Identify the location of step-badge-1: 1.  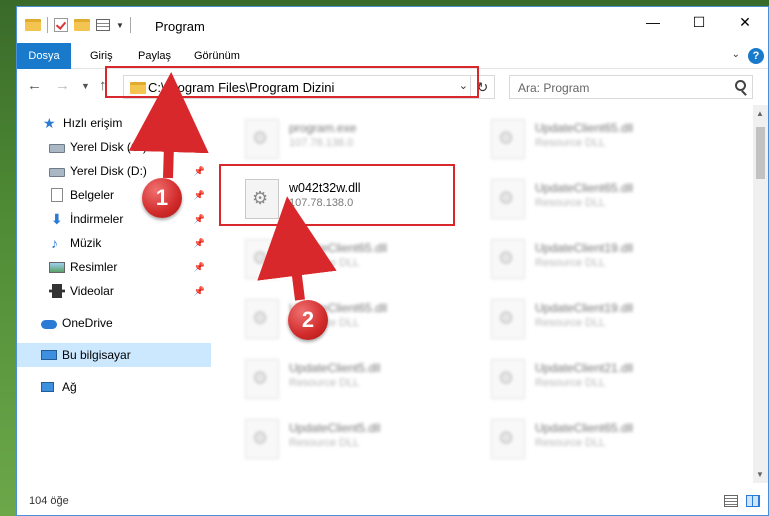
(162, 198).